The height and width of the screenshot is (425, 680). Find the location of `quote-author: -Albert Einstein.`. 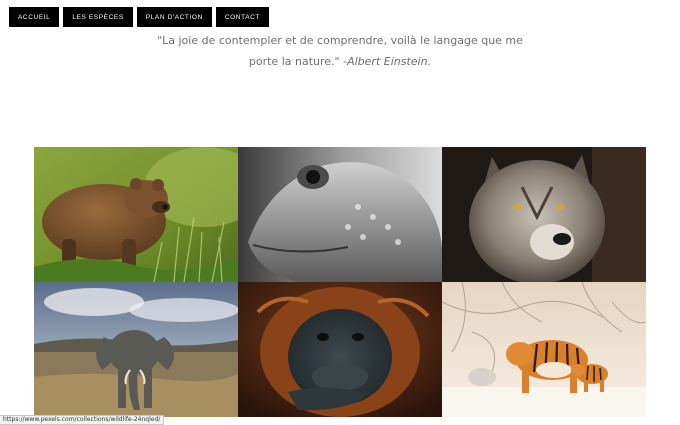

quote-author: -Albert Einstein. is located at coordinates (387, 61).